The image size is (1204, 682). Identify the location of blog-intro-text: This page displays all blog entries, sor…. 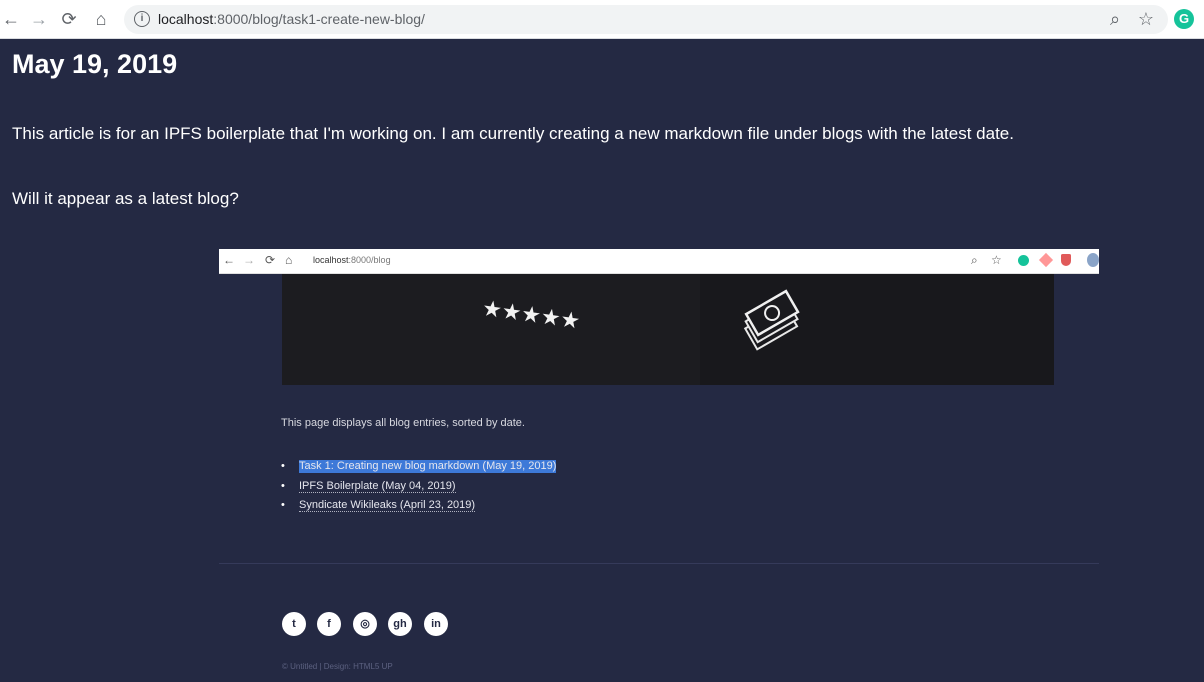
(403, 423).